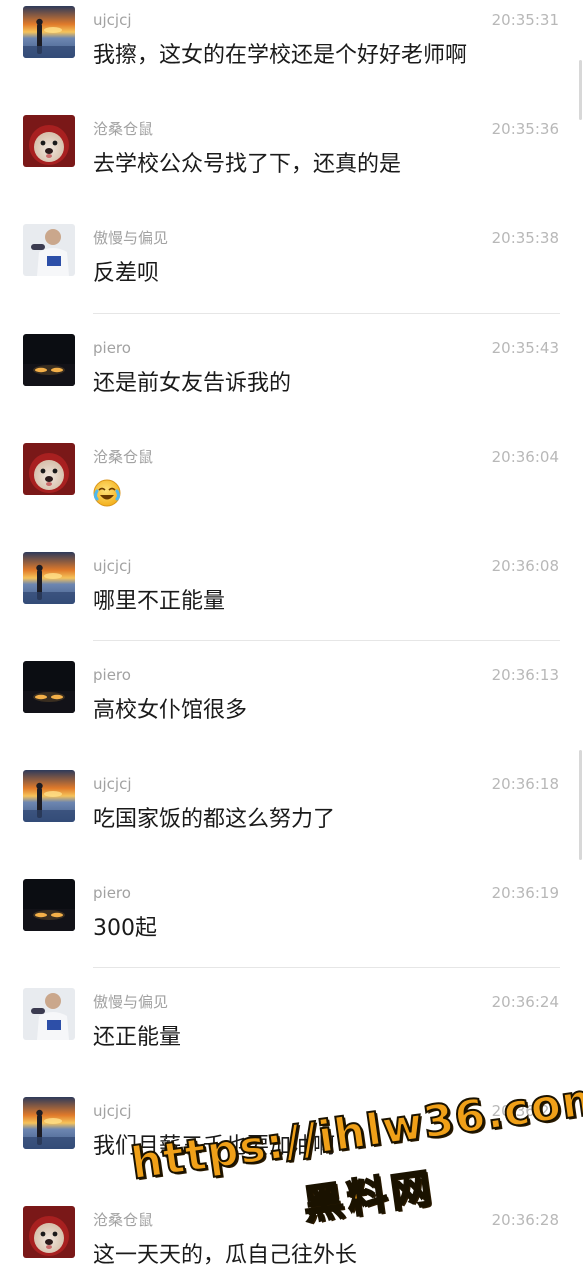 This screenshot has height=1280, width=583. I want to click on message-text: 去学校公众号找了下，还真的是, so click(247, 164).